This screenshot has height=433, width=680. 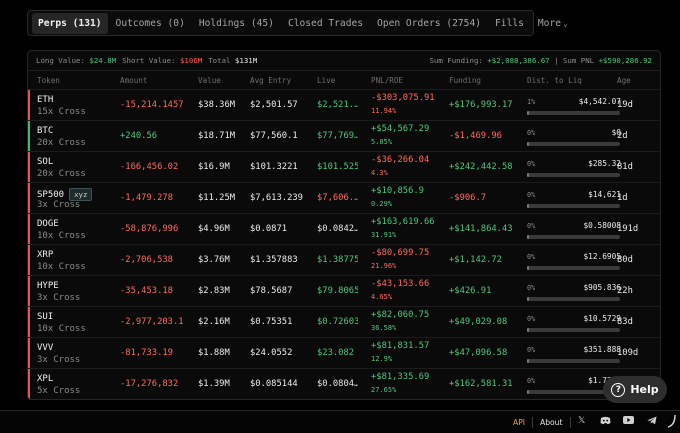 What do you see at coordinates (551, 422) in the screenshot?
I see `about-link: About` at bounding box center [551, 422].